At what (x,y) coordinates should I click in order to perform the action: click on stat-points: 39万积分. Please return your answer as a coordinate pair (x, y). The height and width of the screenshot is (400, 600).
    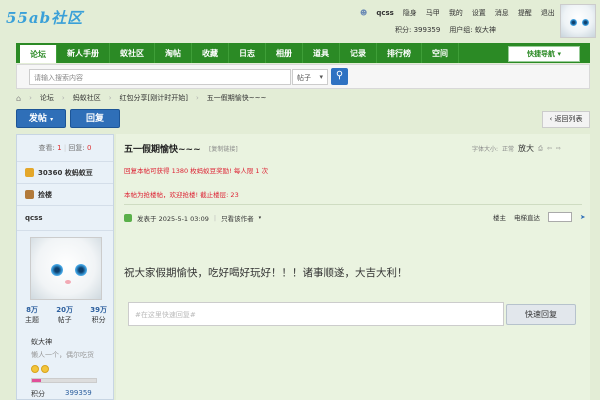
    Looking at the image, I should click on (98, 315).